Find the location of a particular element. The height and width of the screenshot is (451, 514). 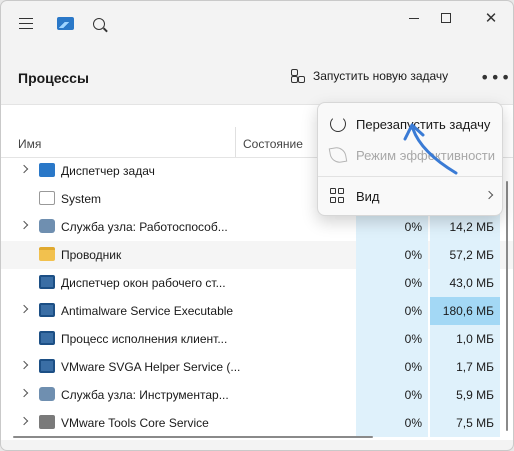

process-name: Диспетчер задач is located at coordinates (108, 171).